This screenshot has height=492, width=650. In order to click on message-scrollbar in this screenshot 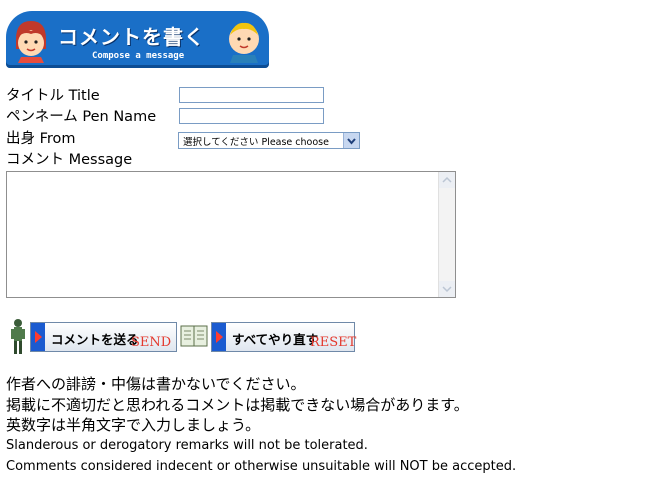, I will do `click(446, 234)`.